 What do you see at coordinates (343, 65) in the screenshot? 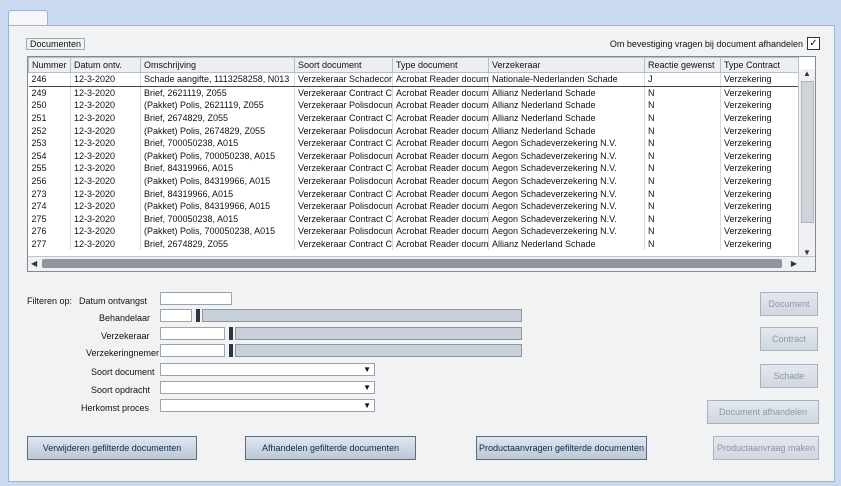
I see `col-header: Soort document` at bounding box center [343, 65].